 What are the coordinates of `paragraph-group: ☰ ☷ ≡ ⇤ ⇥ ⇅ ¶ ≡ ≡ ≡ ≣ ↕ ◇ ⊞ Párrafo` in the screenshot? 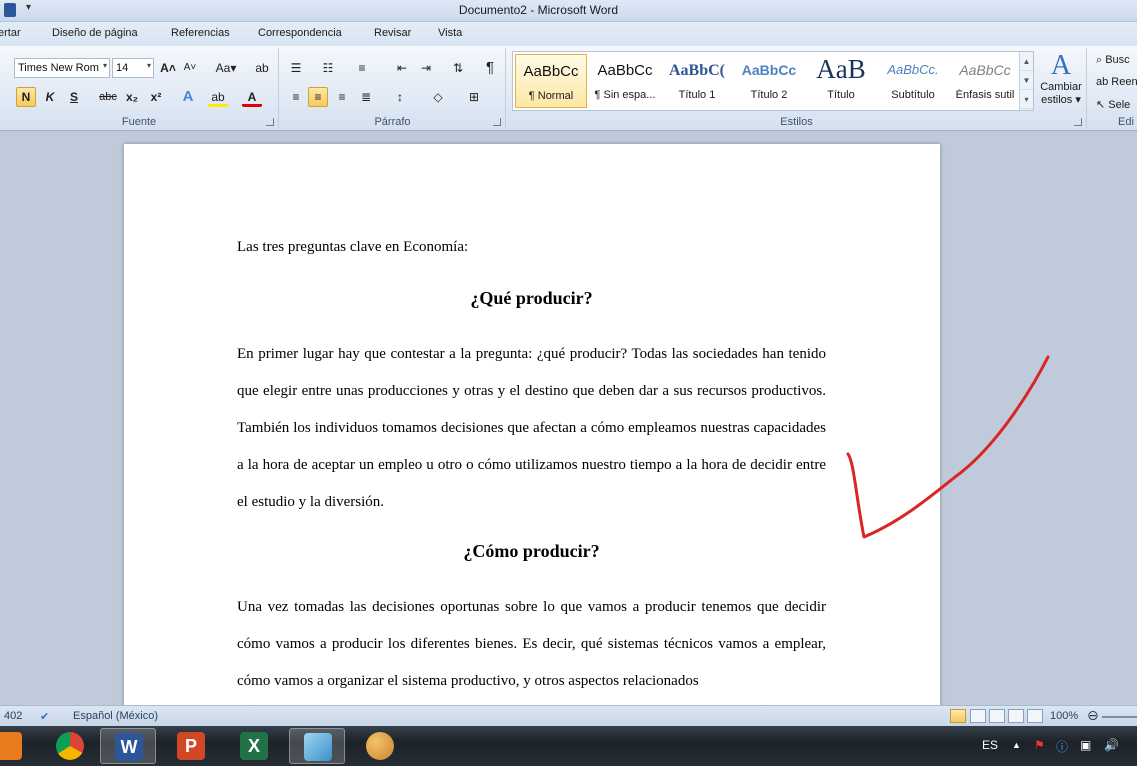 It's located at (393, 88).